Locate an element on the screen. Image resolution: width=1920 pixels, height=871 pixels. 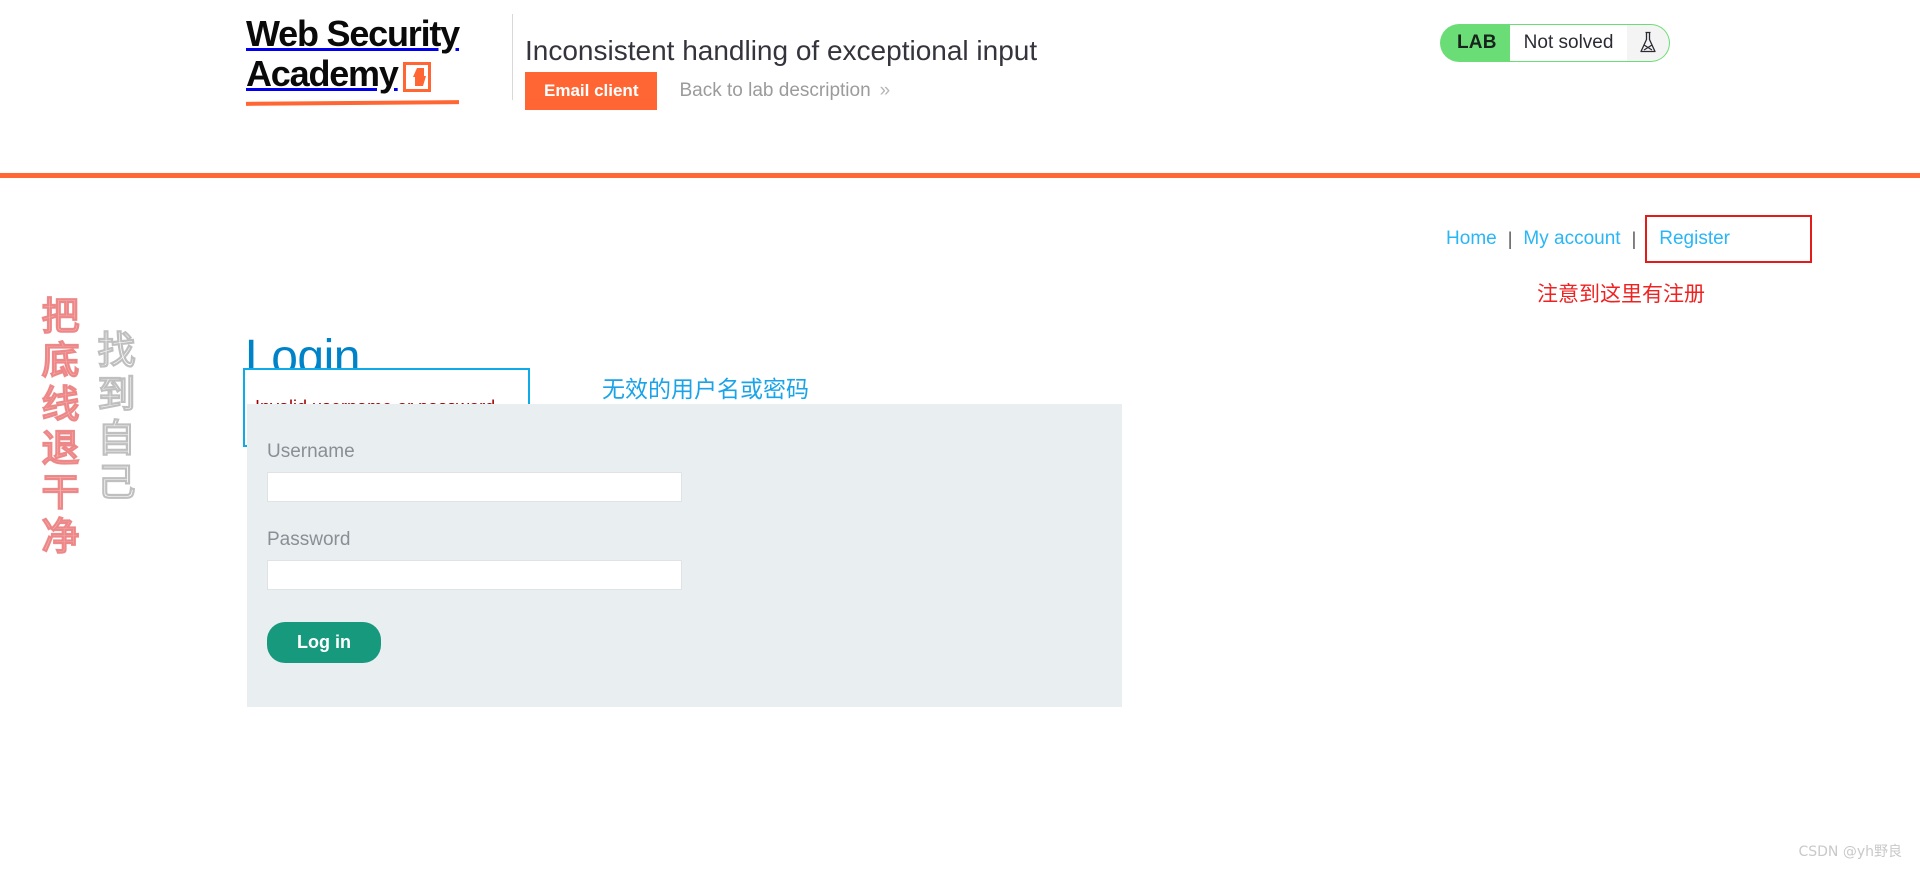
nav-link-my-account: My account is located at coordinates (1571, 239).